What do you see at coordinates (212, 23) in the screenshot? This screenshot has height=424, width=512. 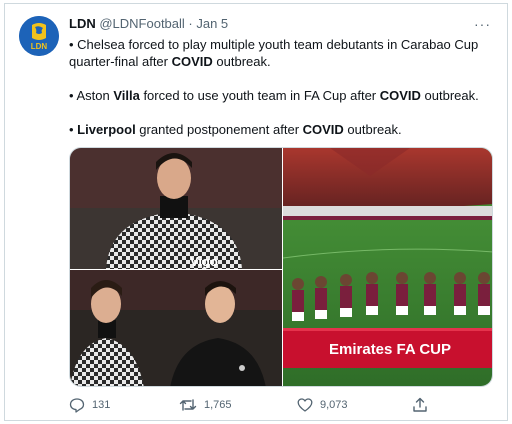 I see `timestamp: Jan 5` at bounding box center [212, 23].